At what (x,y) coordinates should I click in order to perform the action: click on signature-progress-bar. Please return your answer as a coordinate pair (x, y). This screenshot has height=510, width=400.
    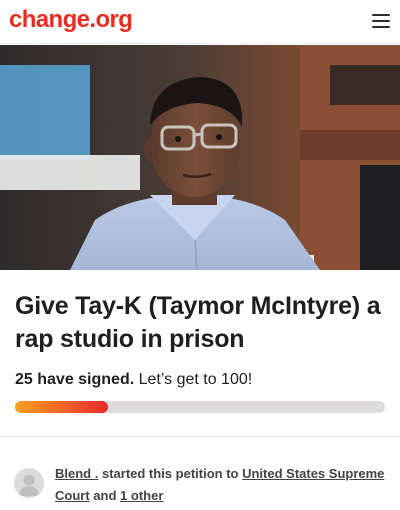
    Looking at the image, I should click on (200, 407).